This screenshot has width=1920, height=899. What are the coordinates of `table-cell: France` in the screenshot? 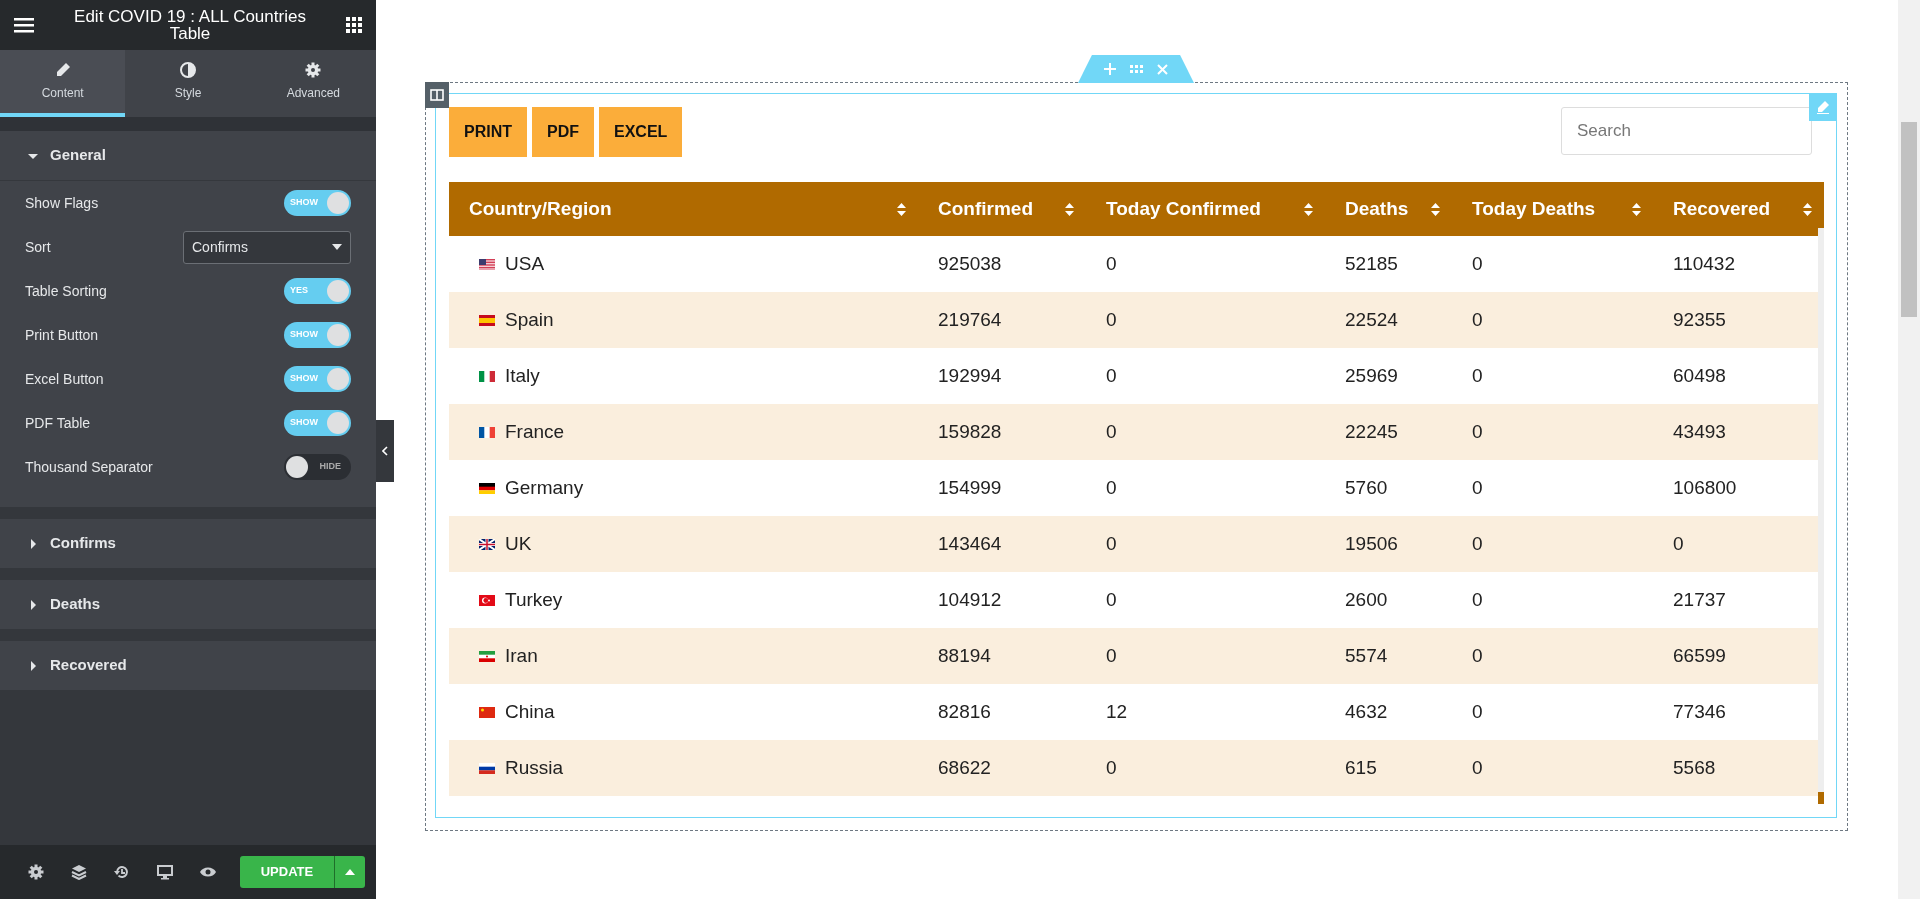 It's located at (683, 432).